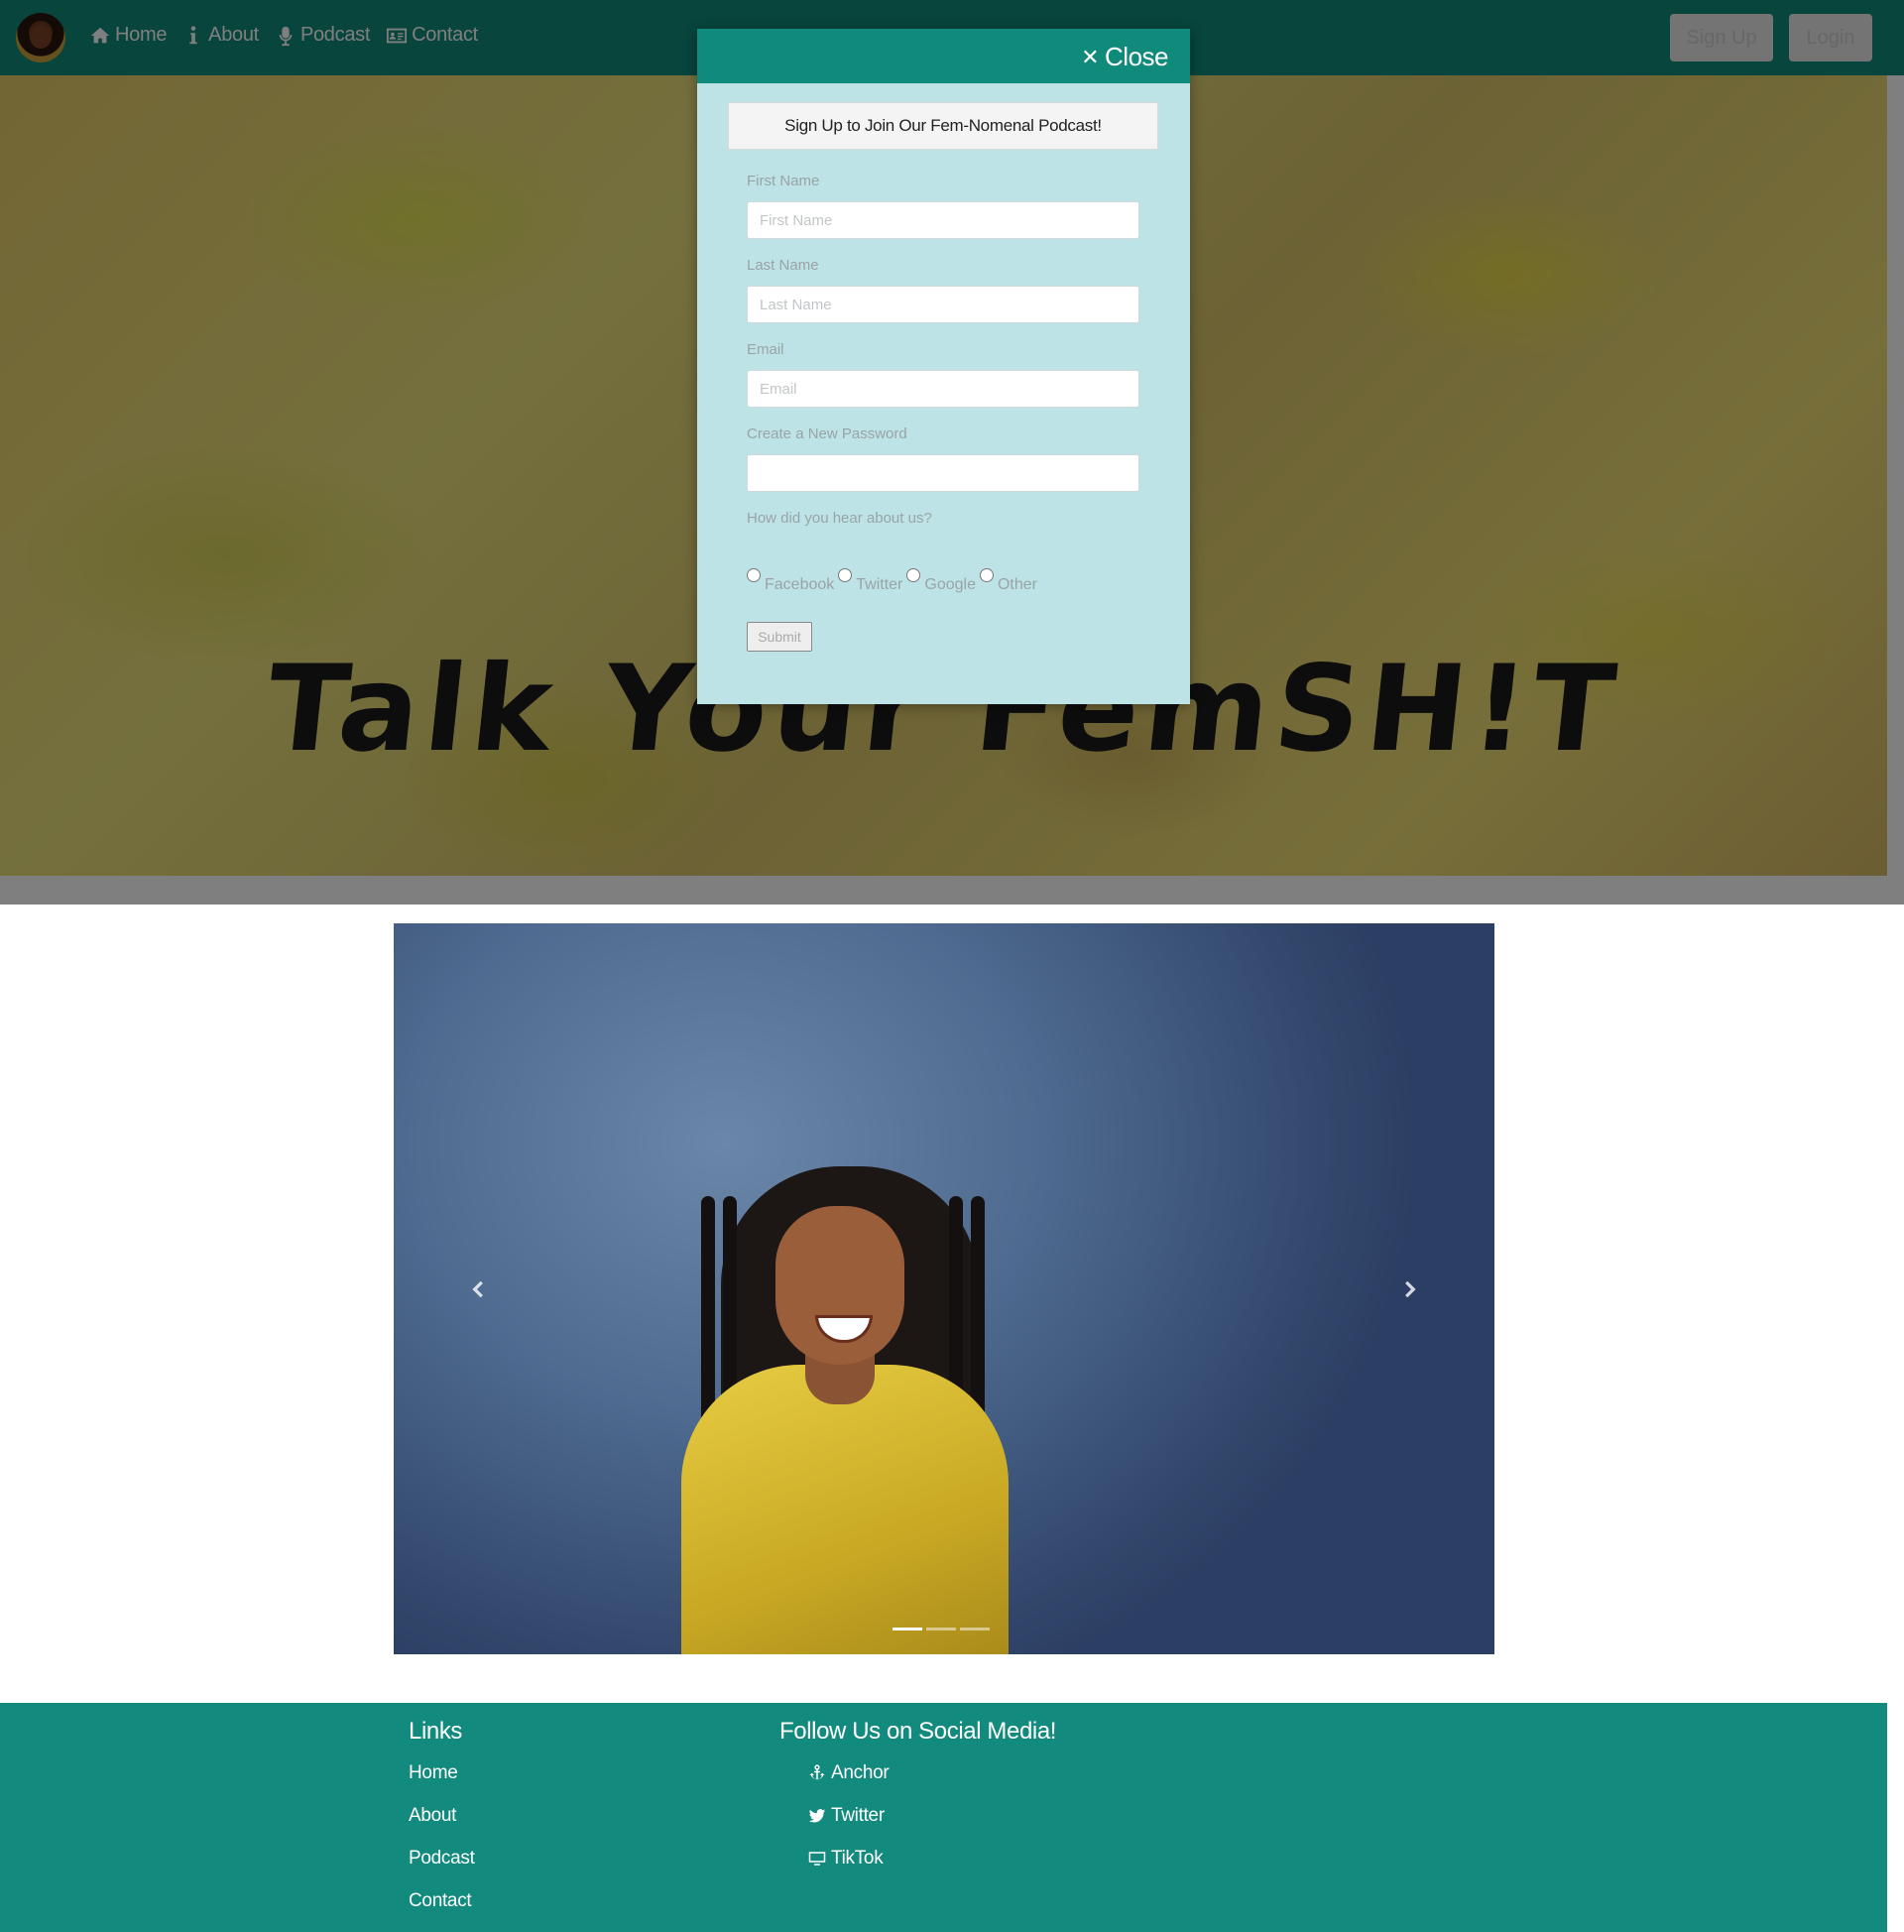  I want to click on password-label: Create a New Password, so click(827, 433).